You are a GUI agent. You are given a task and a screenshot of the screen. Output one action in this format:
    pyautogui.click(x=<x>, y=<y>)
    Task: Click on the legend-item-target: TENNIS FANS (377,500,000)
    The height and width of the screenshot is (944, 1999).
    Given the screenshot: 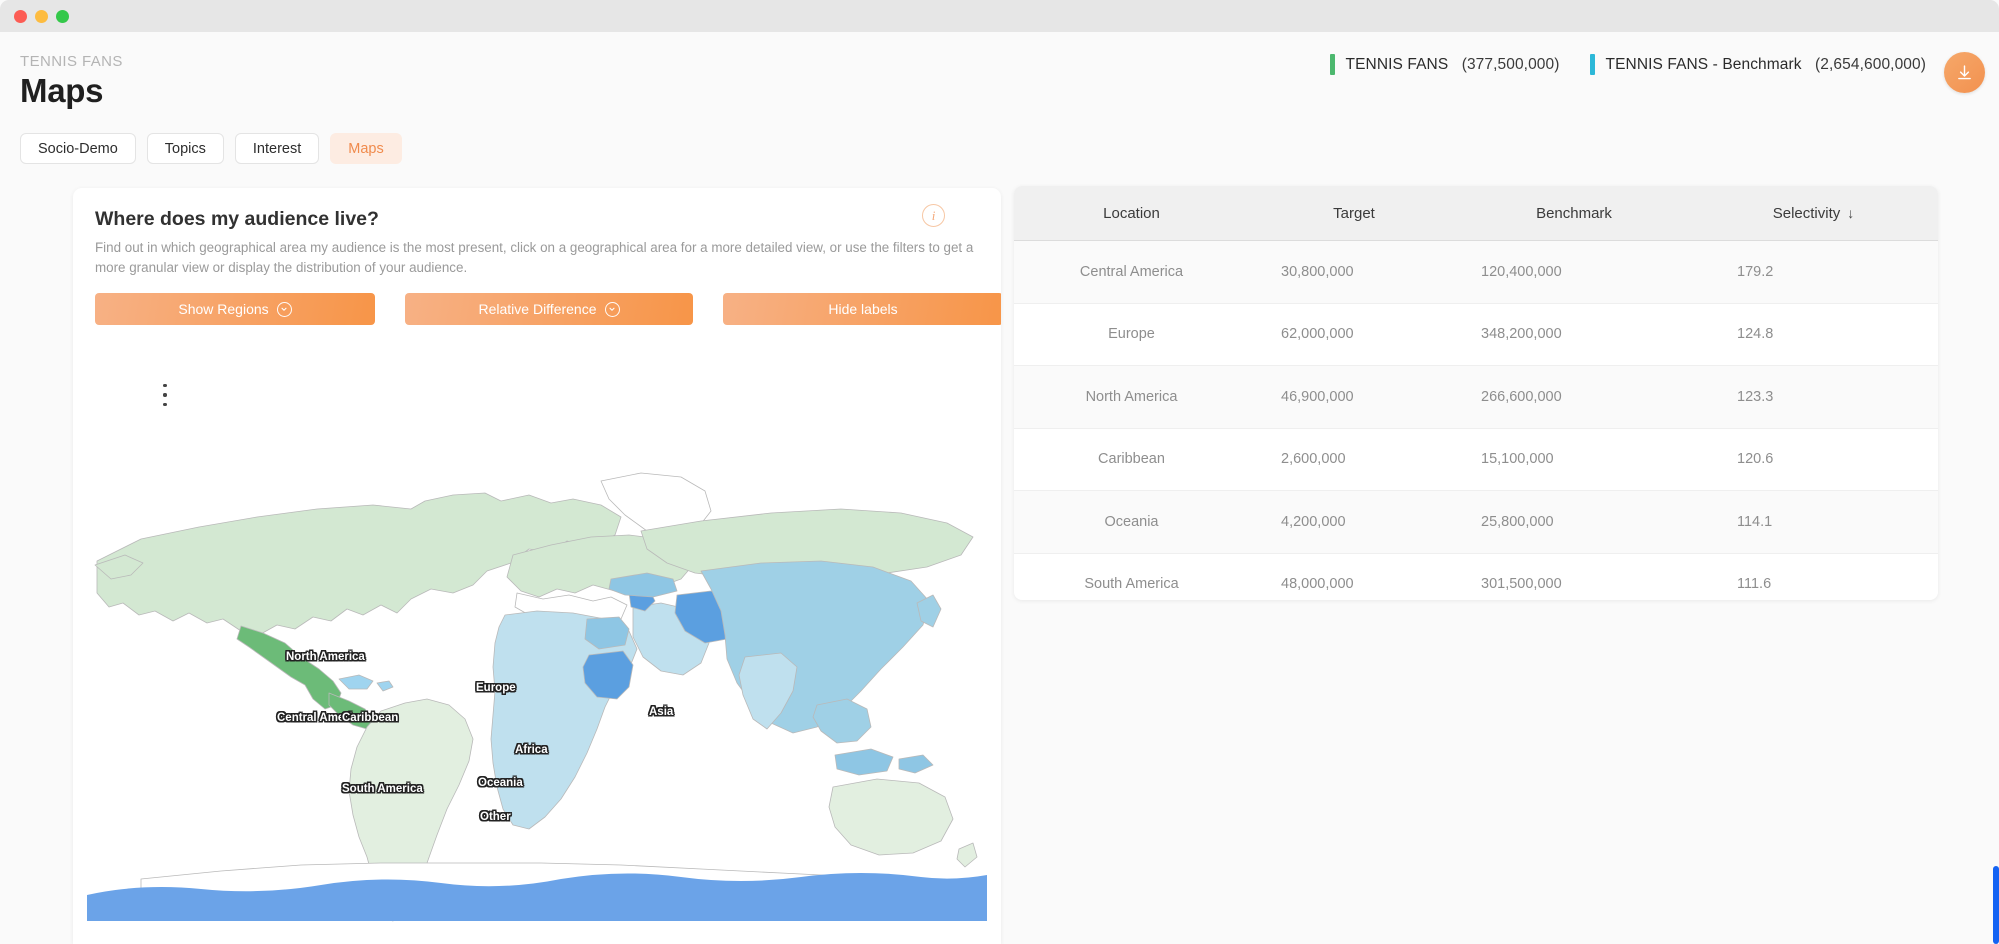 What is the action you would take?
    pyautogui.click(x=1444, y=64)
    